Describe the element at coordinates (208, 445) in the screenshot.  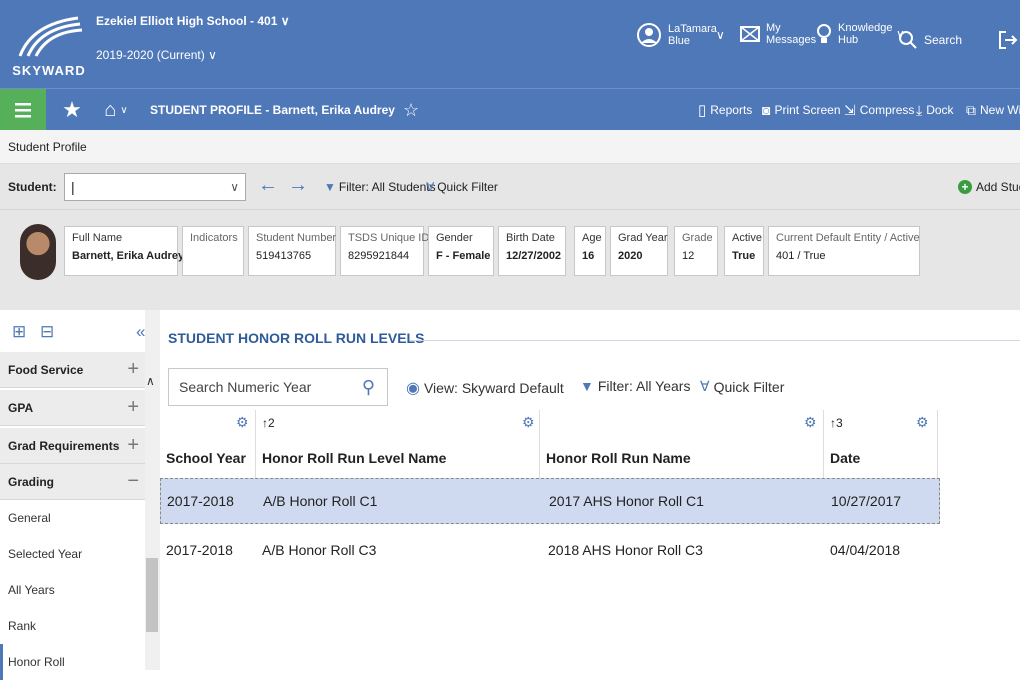
I see `column-header-school-year: ⚙ School Year` at that location.